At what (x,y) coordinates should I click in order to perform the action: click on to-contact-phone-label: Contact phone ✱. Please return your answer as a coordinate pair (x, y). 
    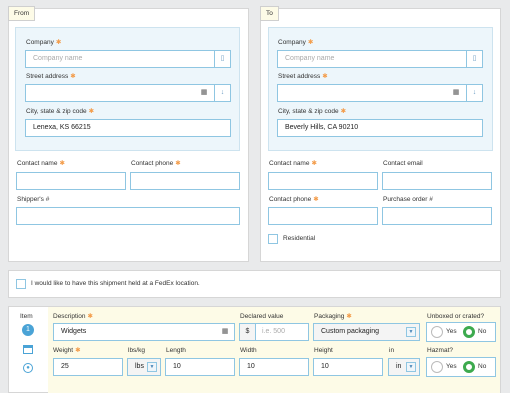
    Looking at the image, I should click on (294, 199).